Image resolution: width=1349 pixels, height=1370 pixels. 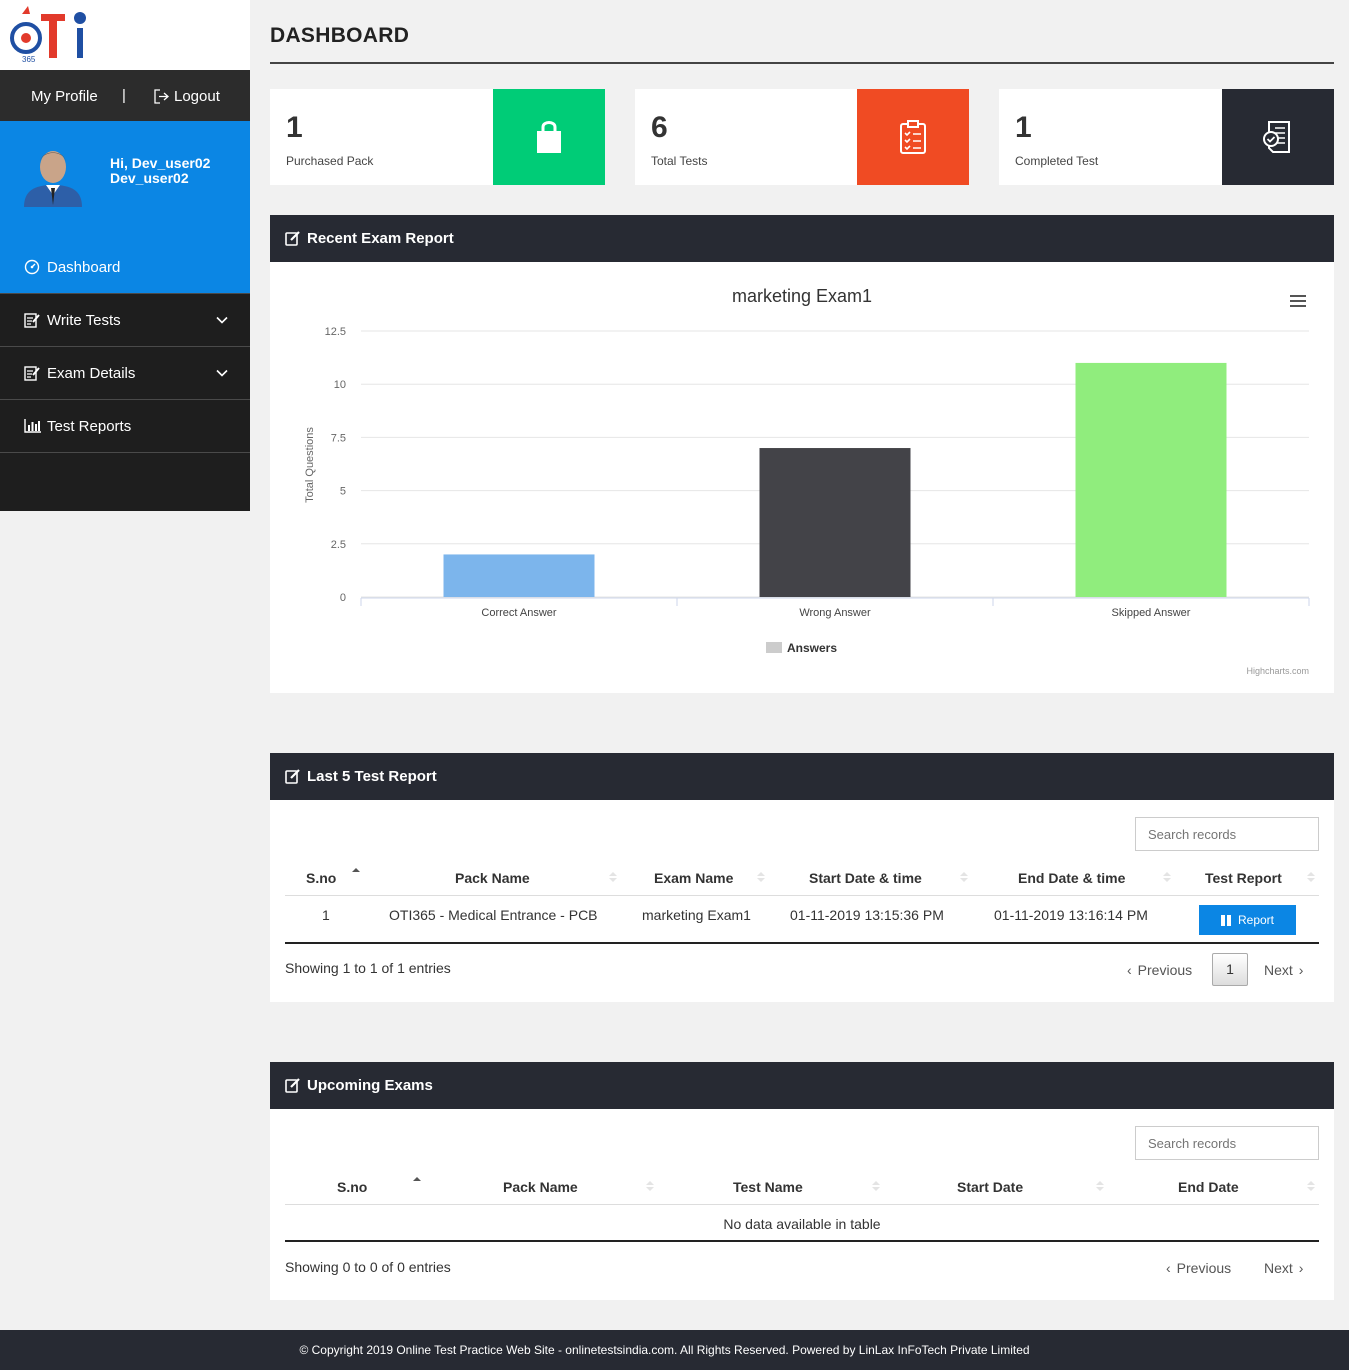 I want to click on stat-label: Completed Test, so click(x=1057, y=161).